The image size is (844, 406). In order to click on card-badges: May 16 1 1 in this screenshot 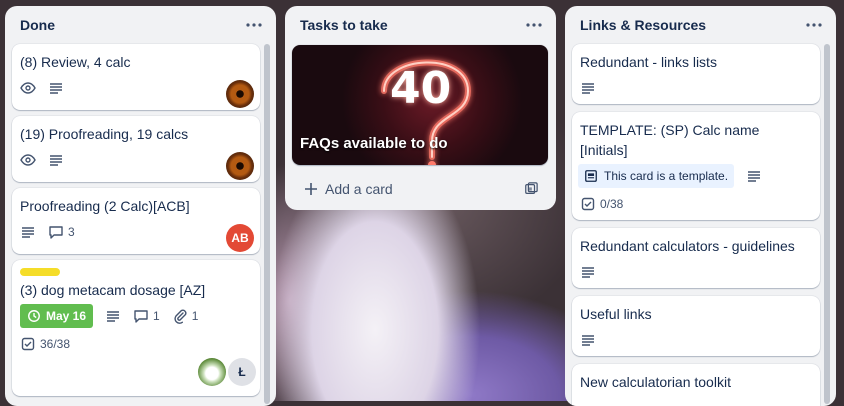, I will do `click(136, 316)`.